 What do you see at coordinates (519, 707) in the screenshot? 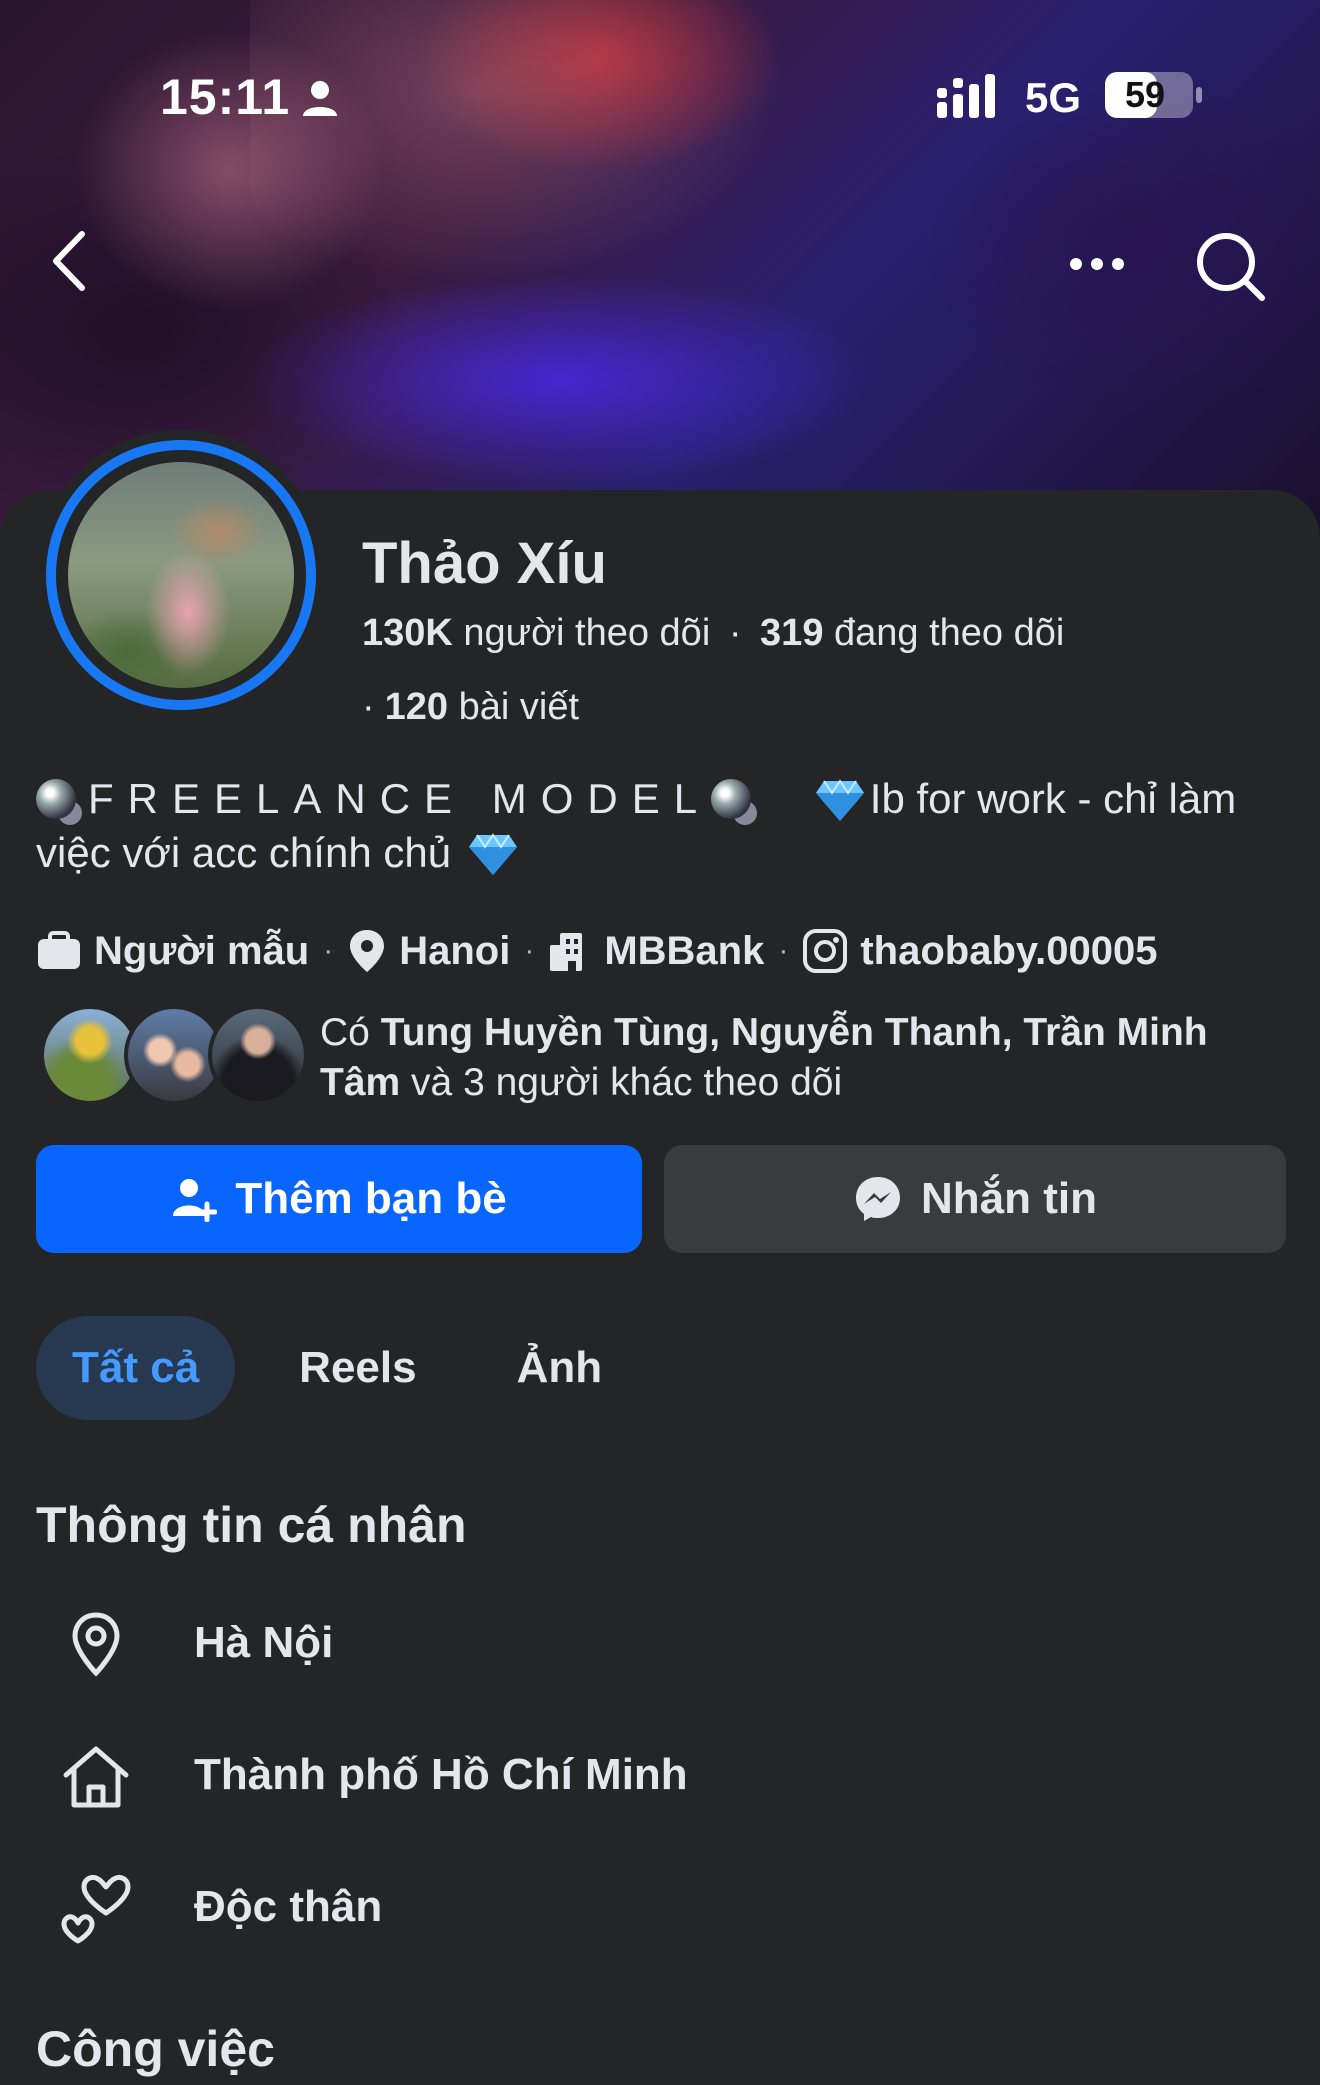
I see `posts-label: bài viết` at bounding box center [519, 707].